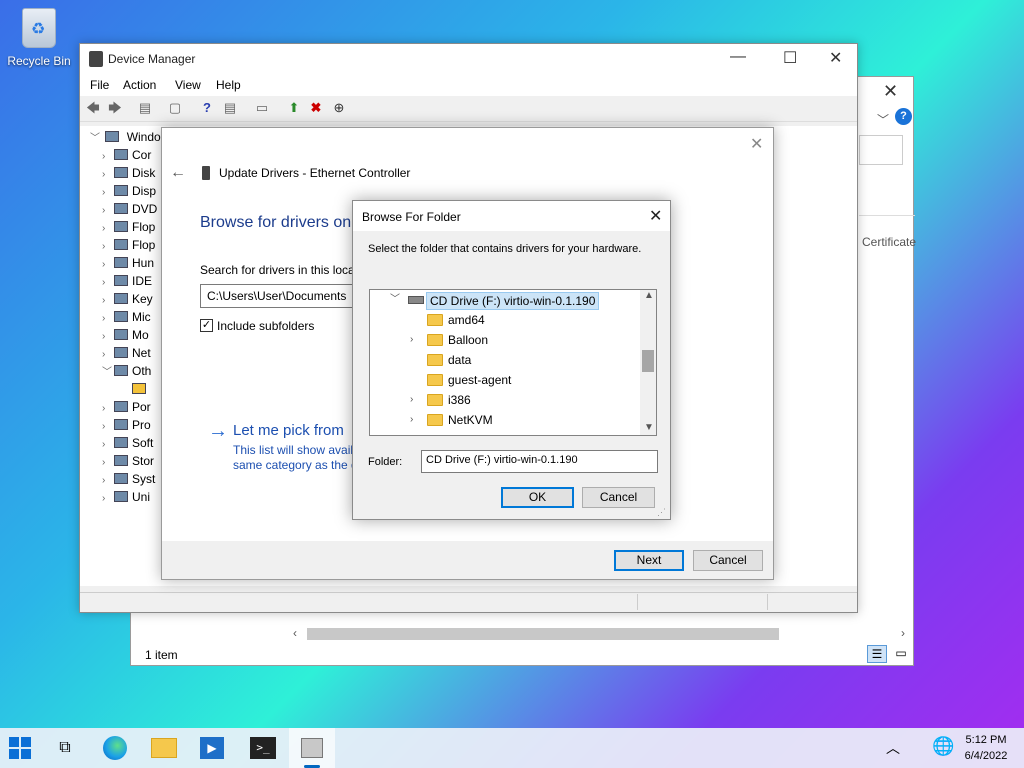 This screenshot has height=768, width=1024. I want to click on device-category: › Mo, so click(125, 335).